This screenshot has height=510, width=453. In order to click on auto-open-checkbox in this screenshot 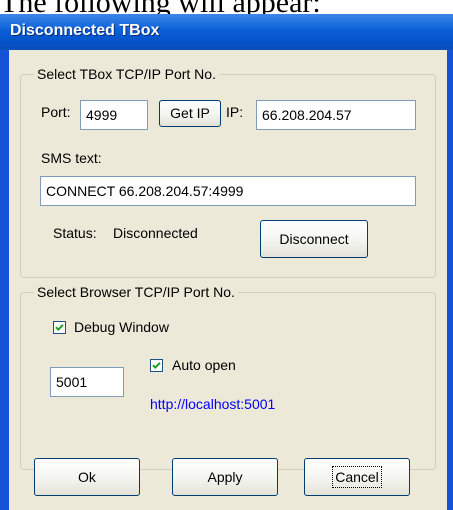, I will do `click(156, 365)`.